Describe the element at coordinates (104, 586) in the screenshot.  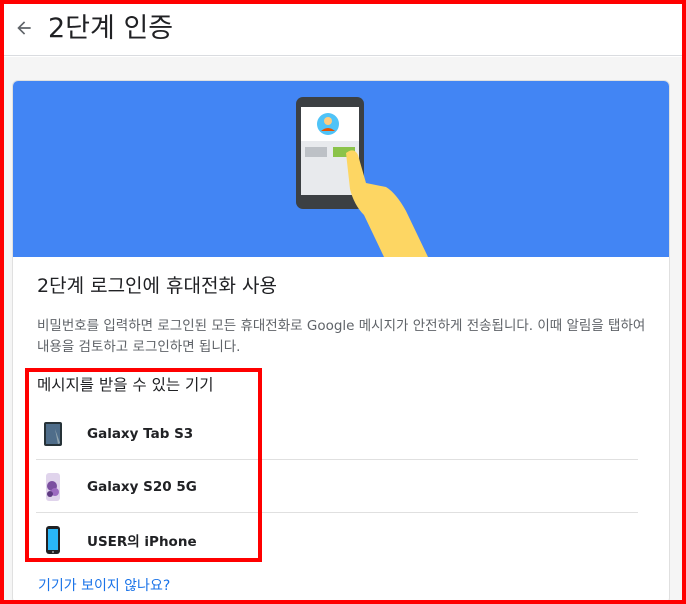
I see `device-missing-link: 기기가 보이지 않나요?` at that location.